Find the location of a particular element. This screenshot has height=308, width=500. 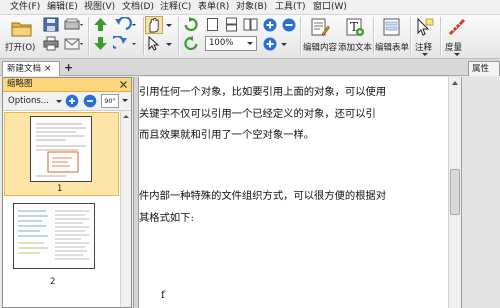

email-button is located at coordinates (74, 44).